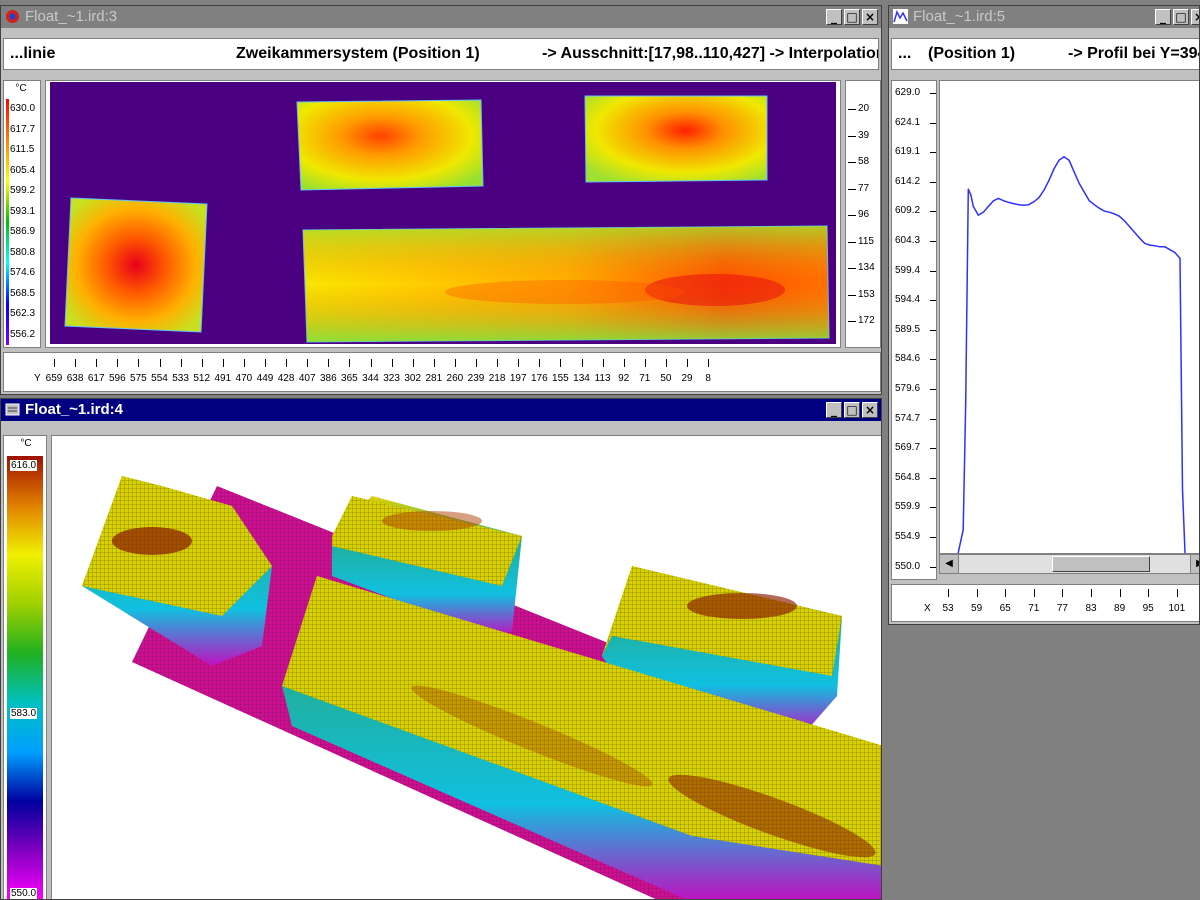 The image size is (1200, 900). I want to click on tick-label: 59, so click(977, 608).